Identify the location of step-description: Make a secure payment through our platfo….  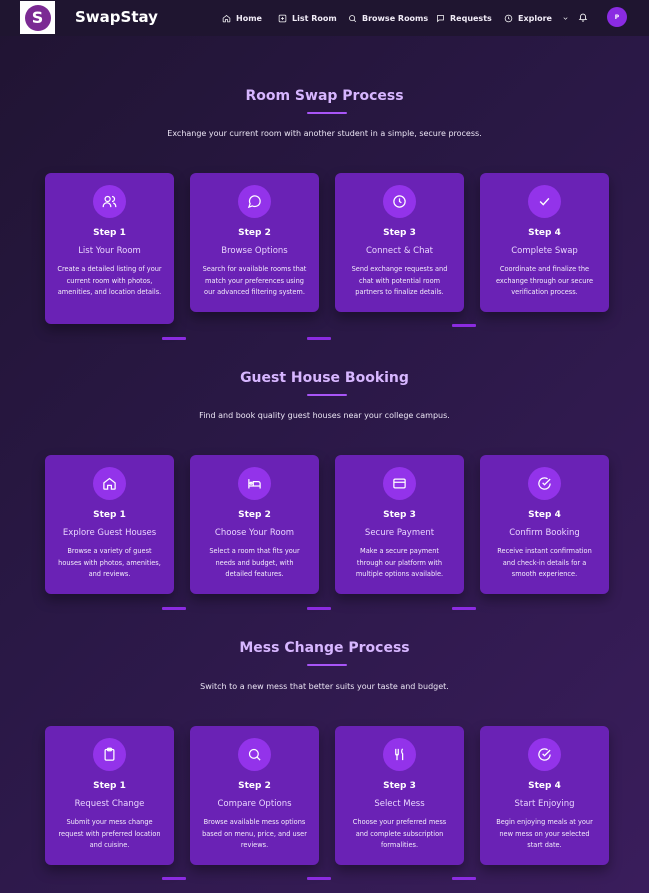
(399, 563).